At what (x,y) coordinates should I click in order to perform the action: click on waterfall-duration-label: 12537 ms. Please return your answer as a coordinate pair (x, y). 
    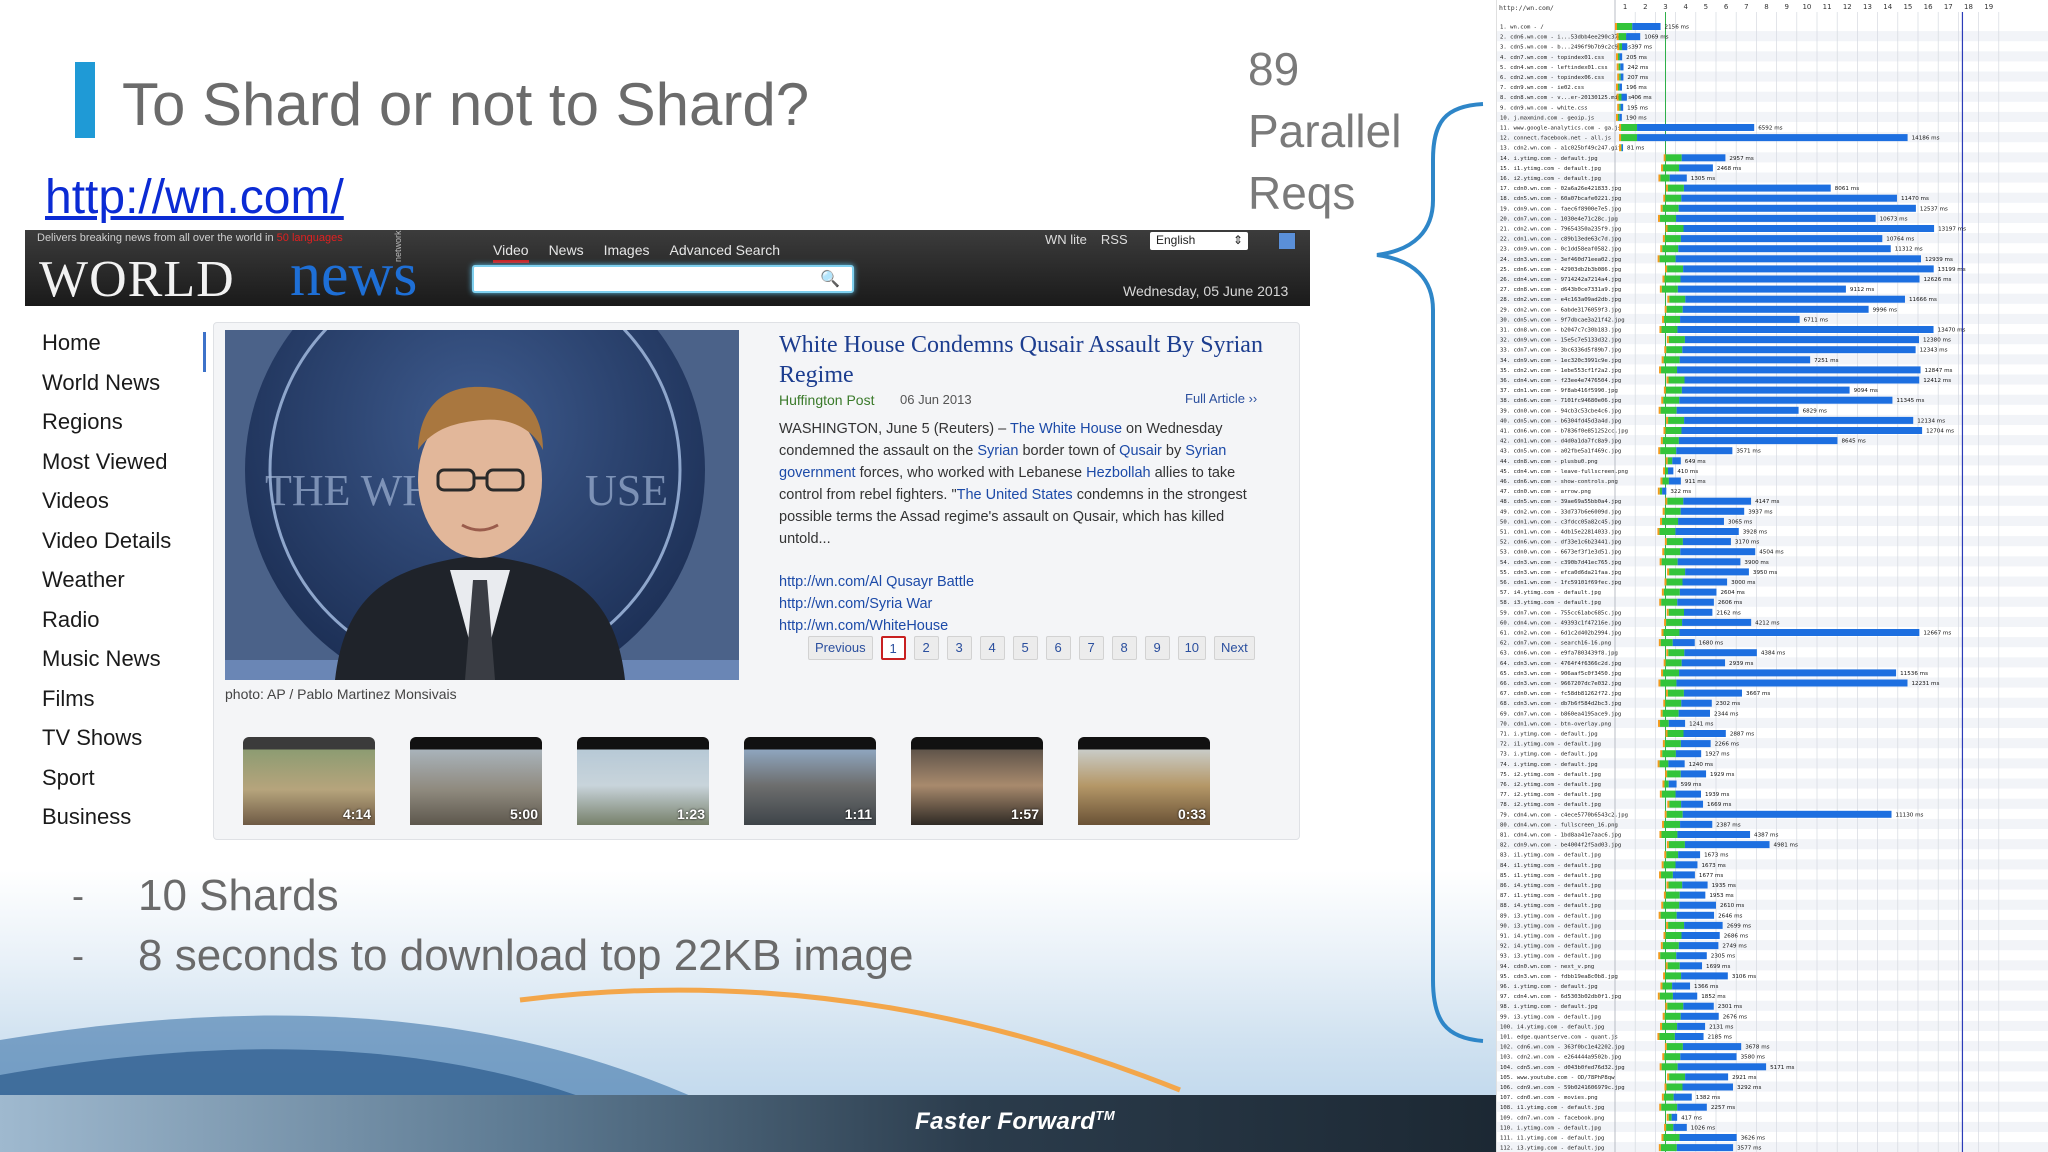
    Looking at the image, I should click on (1934, 209).